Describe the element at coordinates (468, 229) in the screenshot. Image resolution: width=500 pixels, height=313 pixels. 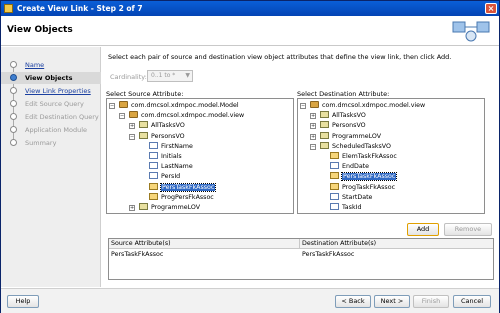
I see `remove-button: Remove` at that location.